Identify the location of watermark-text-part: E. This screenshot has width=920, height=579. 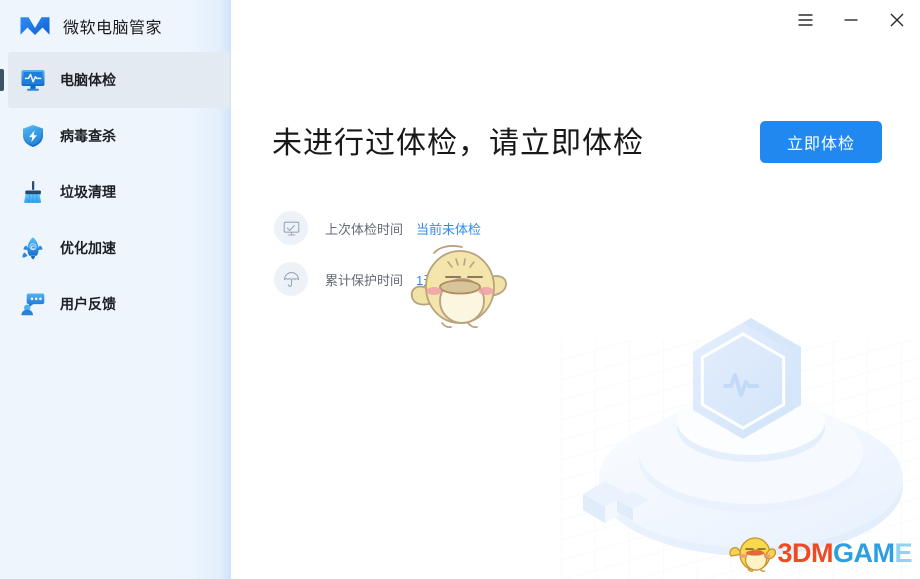
(903, 552).